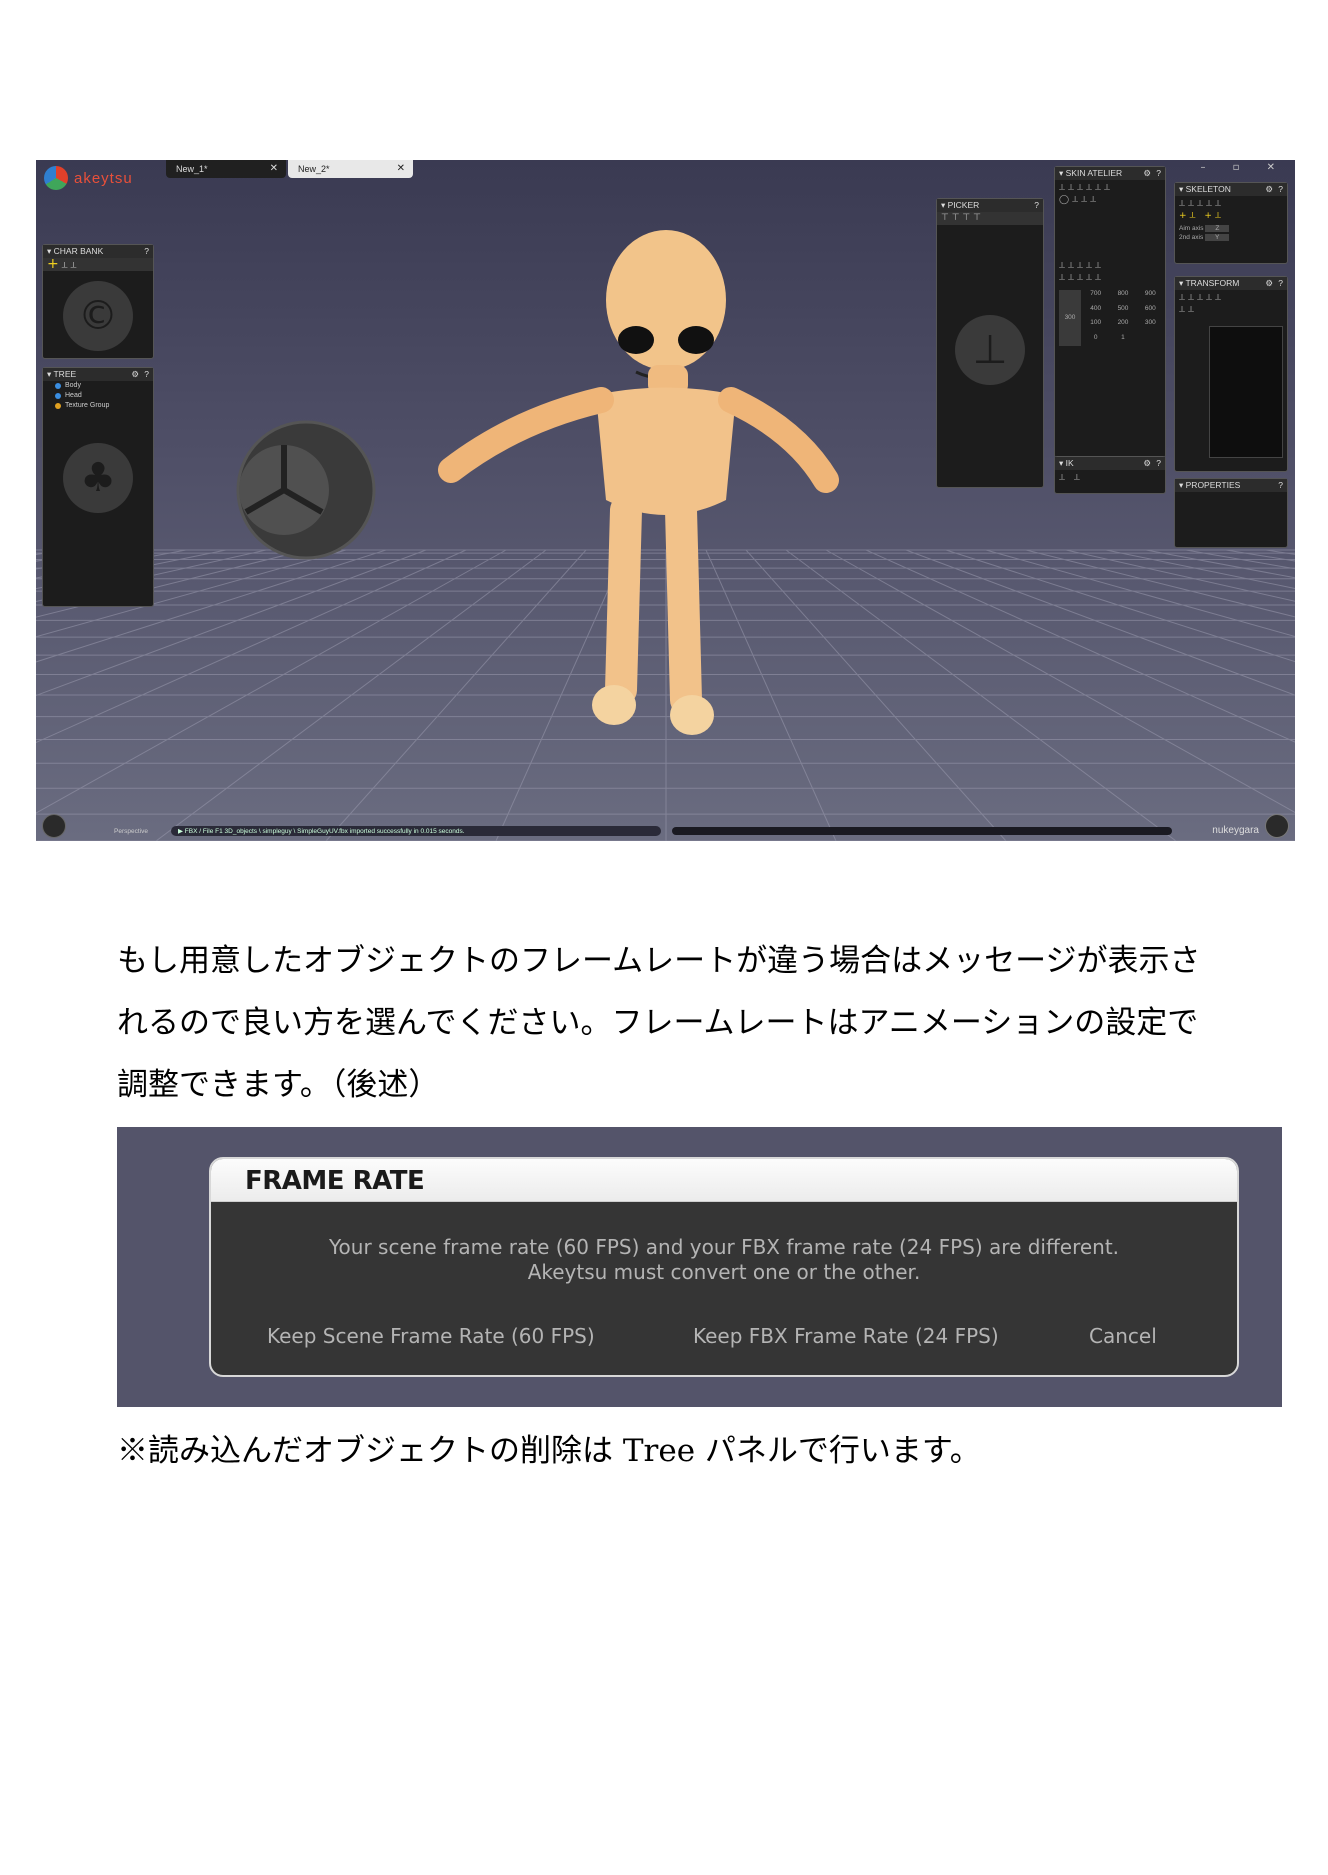 The width and height of the screenshot is (1328, 1875). I want to click on picker-panel: ▾ PICKER? ⊤ ⊤ ⊤ ⊤ ⊥, so click(990, 343).